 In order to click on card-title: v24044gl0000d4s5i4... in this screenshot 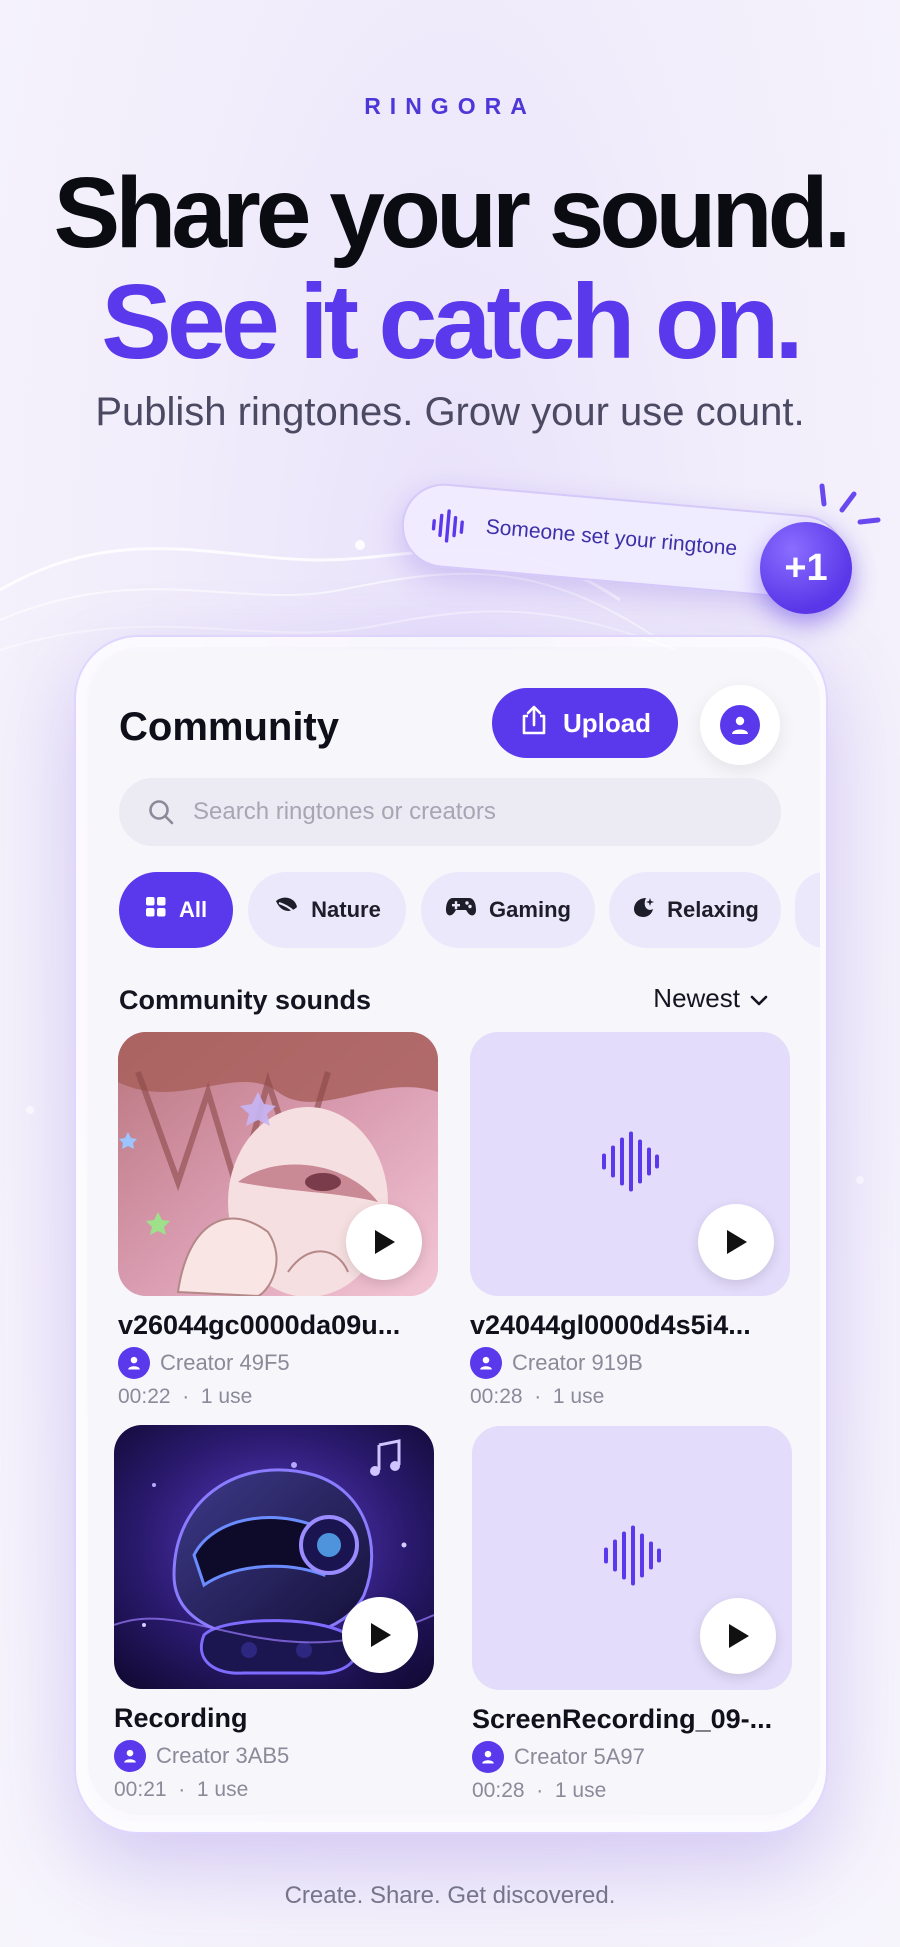, I will do `click(610, 1325)`.